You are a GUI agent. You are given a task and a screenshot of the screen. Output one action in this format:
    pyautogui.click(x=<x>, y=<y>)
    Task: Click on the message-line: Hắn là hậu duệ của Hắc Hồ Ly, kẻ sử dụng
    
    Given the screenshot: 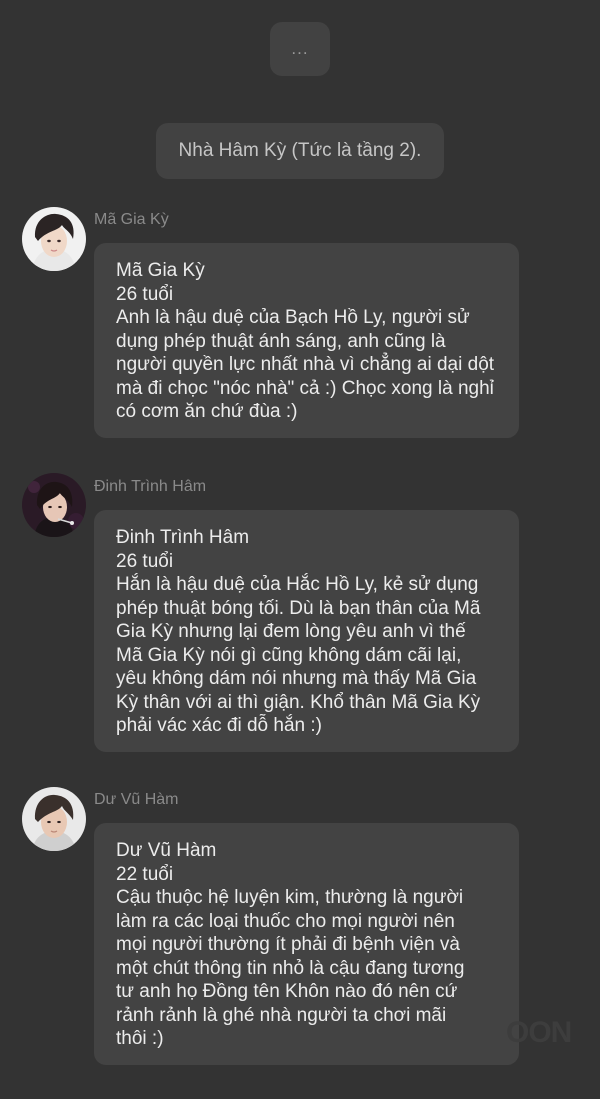 What is the action you would take?
    pyautogui.click(x=297, y=584)
    